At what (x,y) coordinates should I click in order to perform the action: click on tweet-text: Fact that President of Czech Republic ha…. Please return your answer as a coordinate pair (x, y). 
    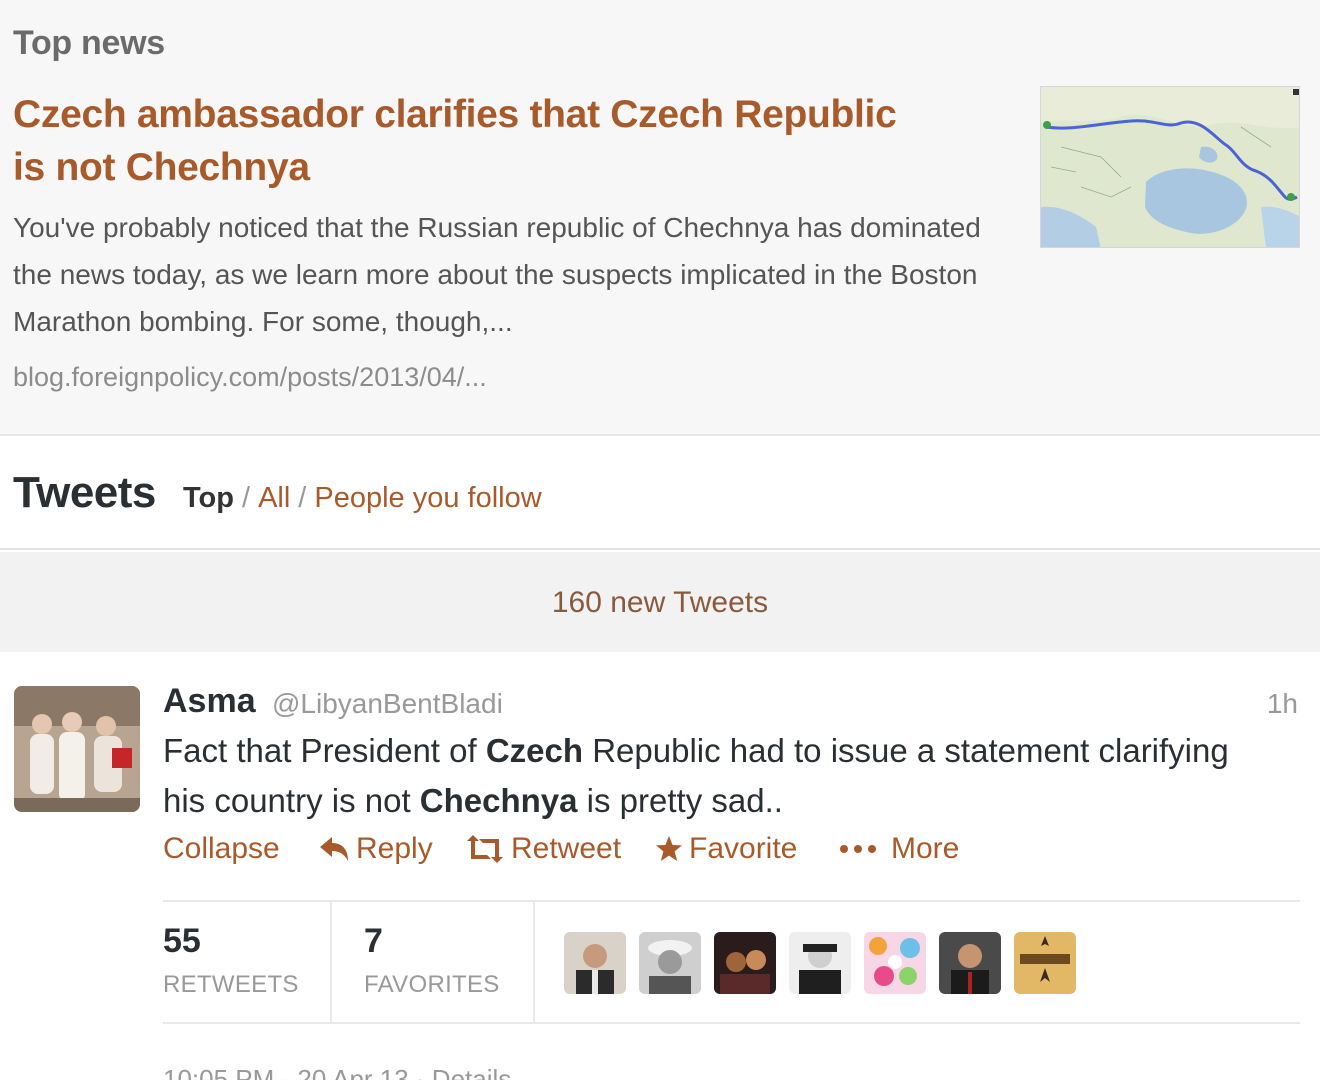
    Looking at the image, I should click on (703, 776).